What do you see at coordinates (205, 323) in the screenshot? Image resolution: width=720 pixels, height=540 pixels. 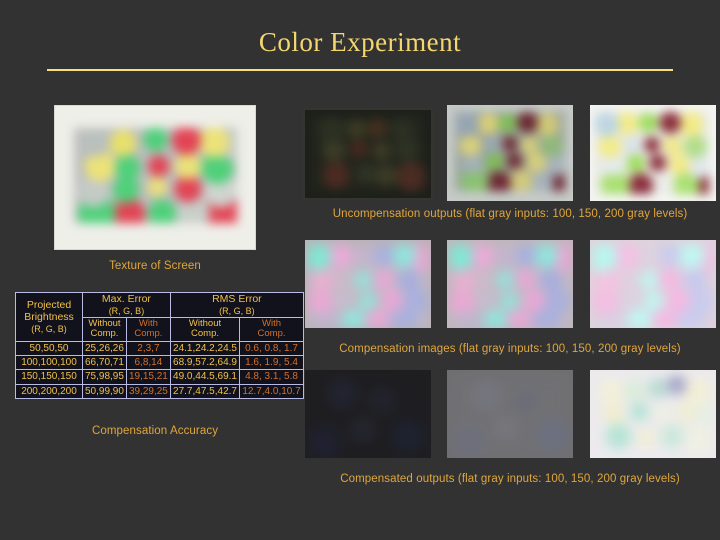 I see `subheader-rms-without-line1: Without` at bounding box center [205, 323].